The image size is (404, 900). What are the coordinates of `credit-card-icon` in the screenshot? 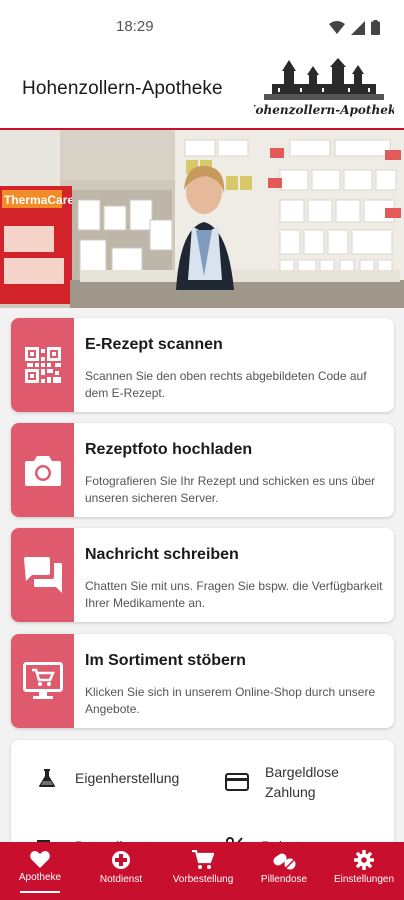 It's located at (237, 782).